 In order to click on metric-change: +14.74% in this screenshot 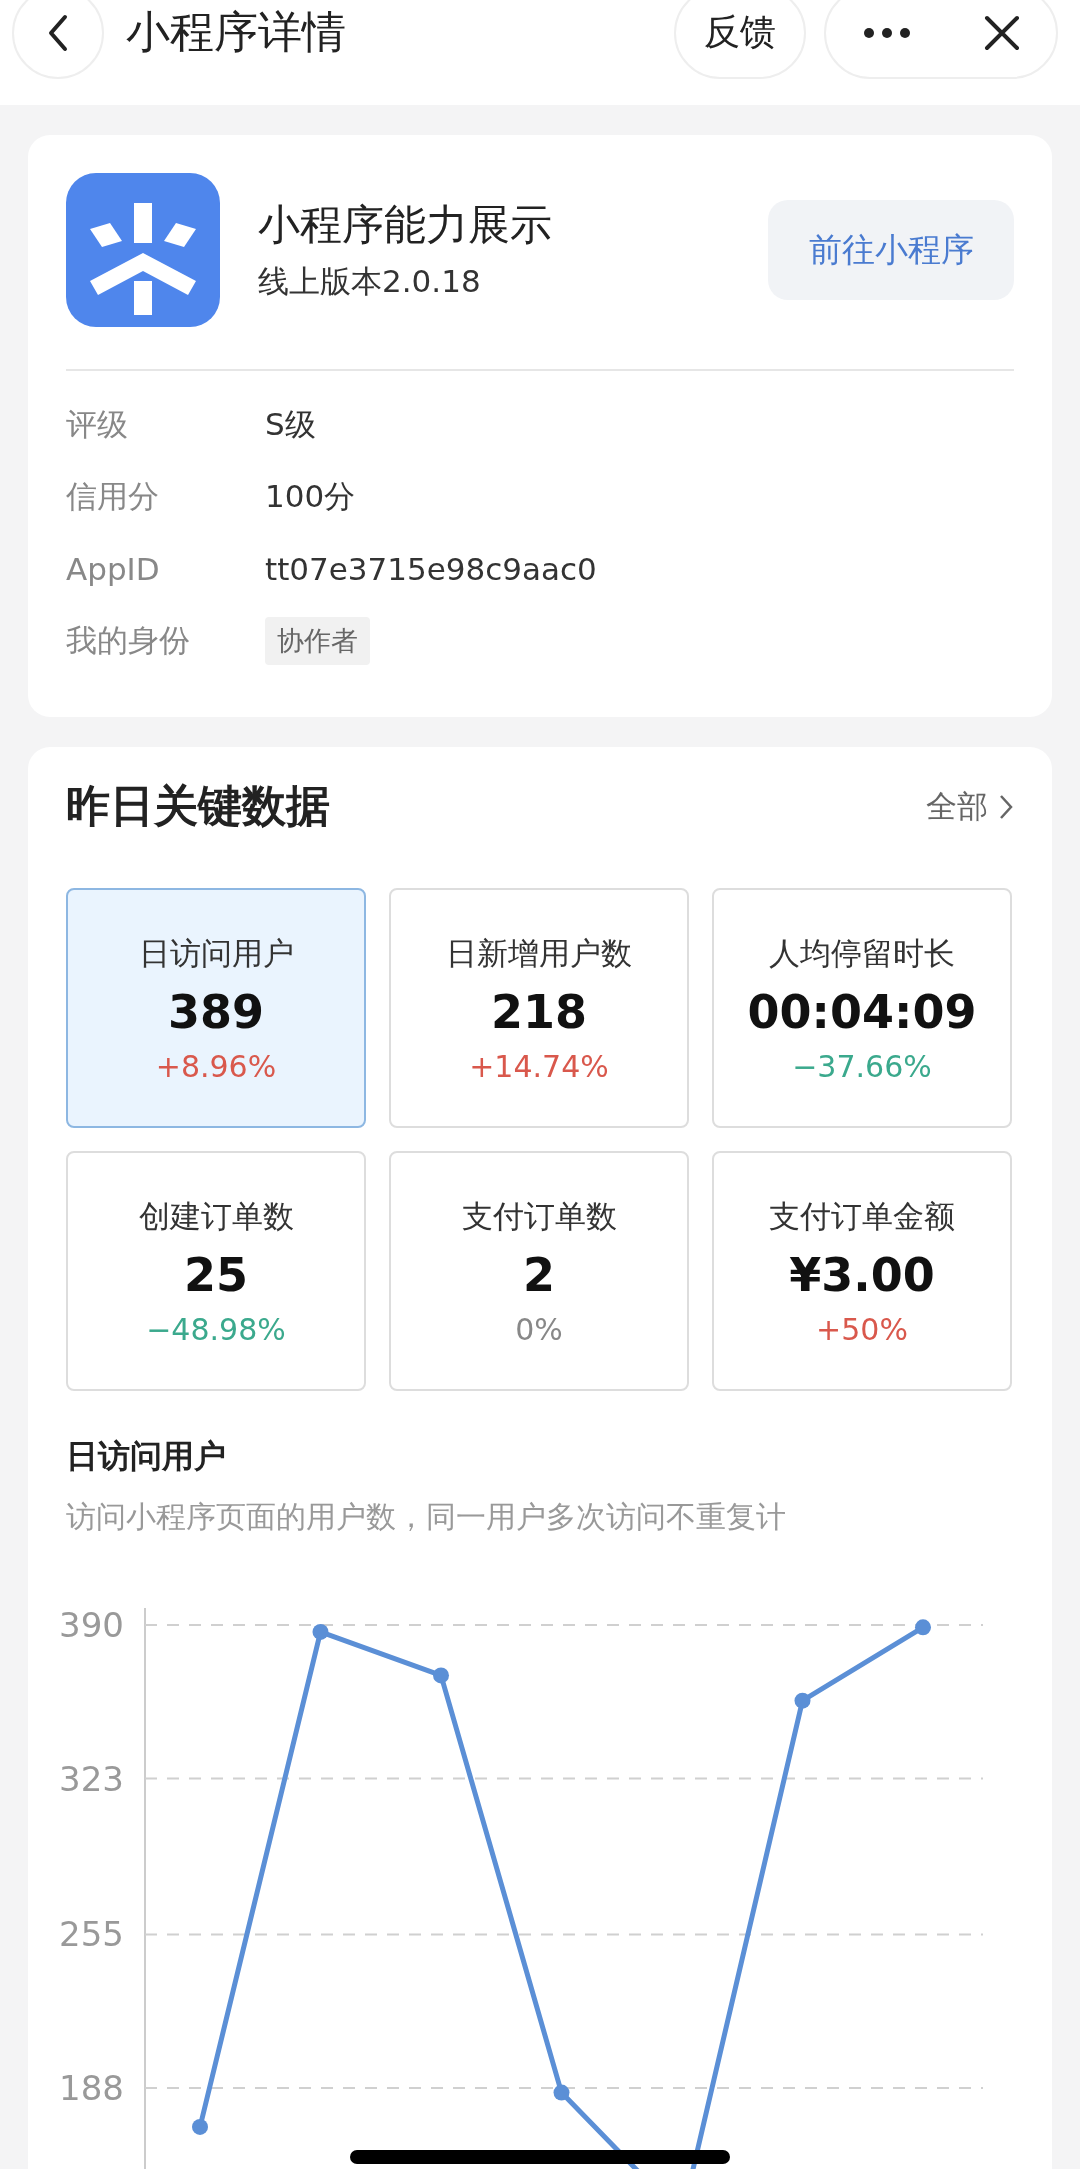, I will do `click(539, 1066)`.